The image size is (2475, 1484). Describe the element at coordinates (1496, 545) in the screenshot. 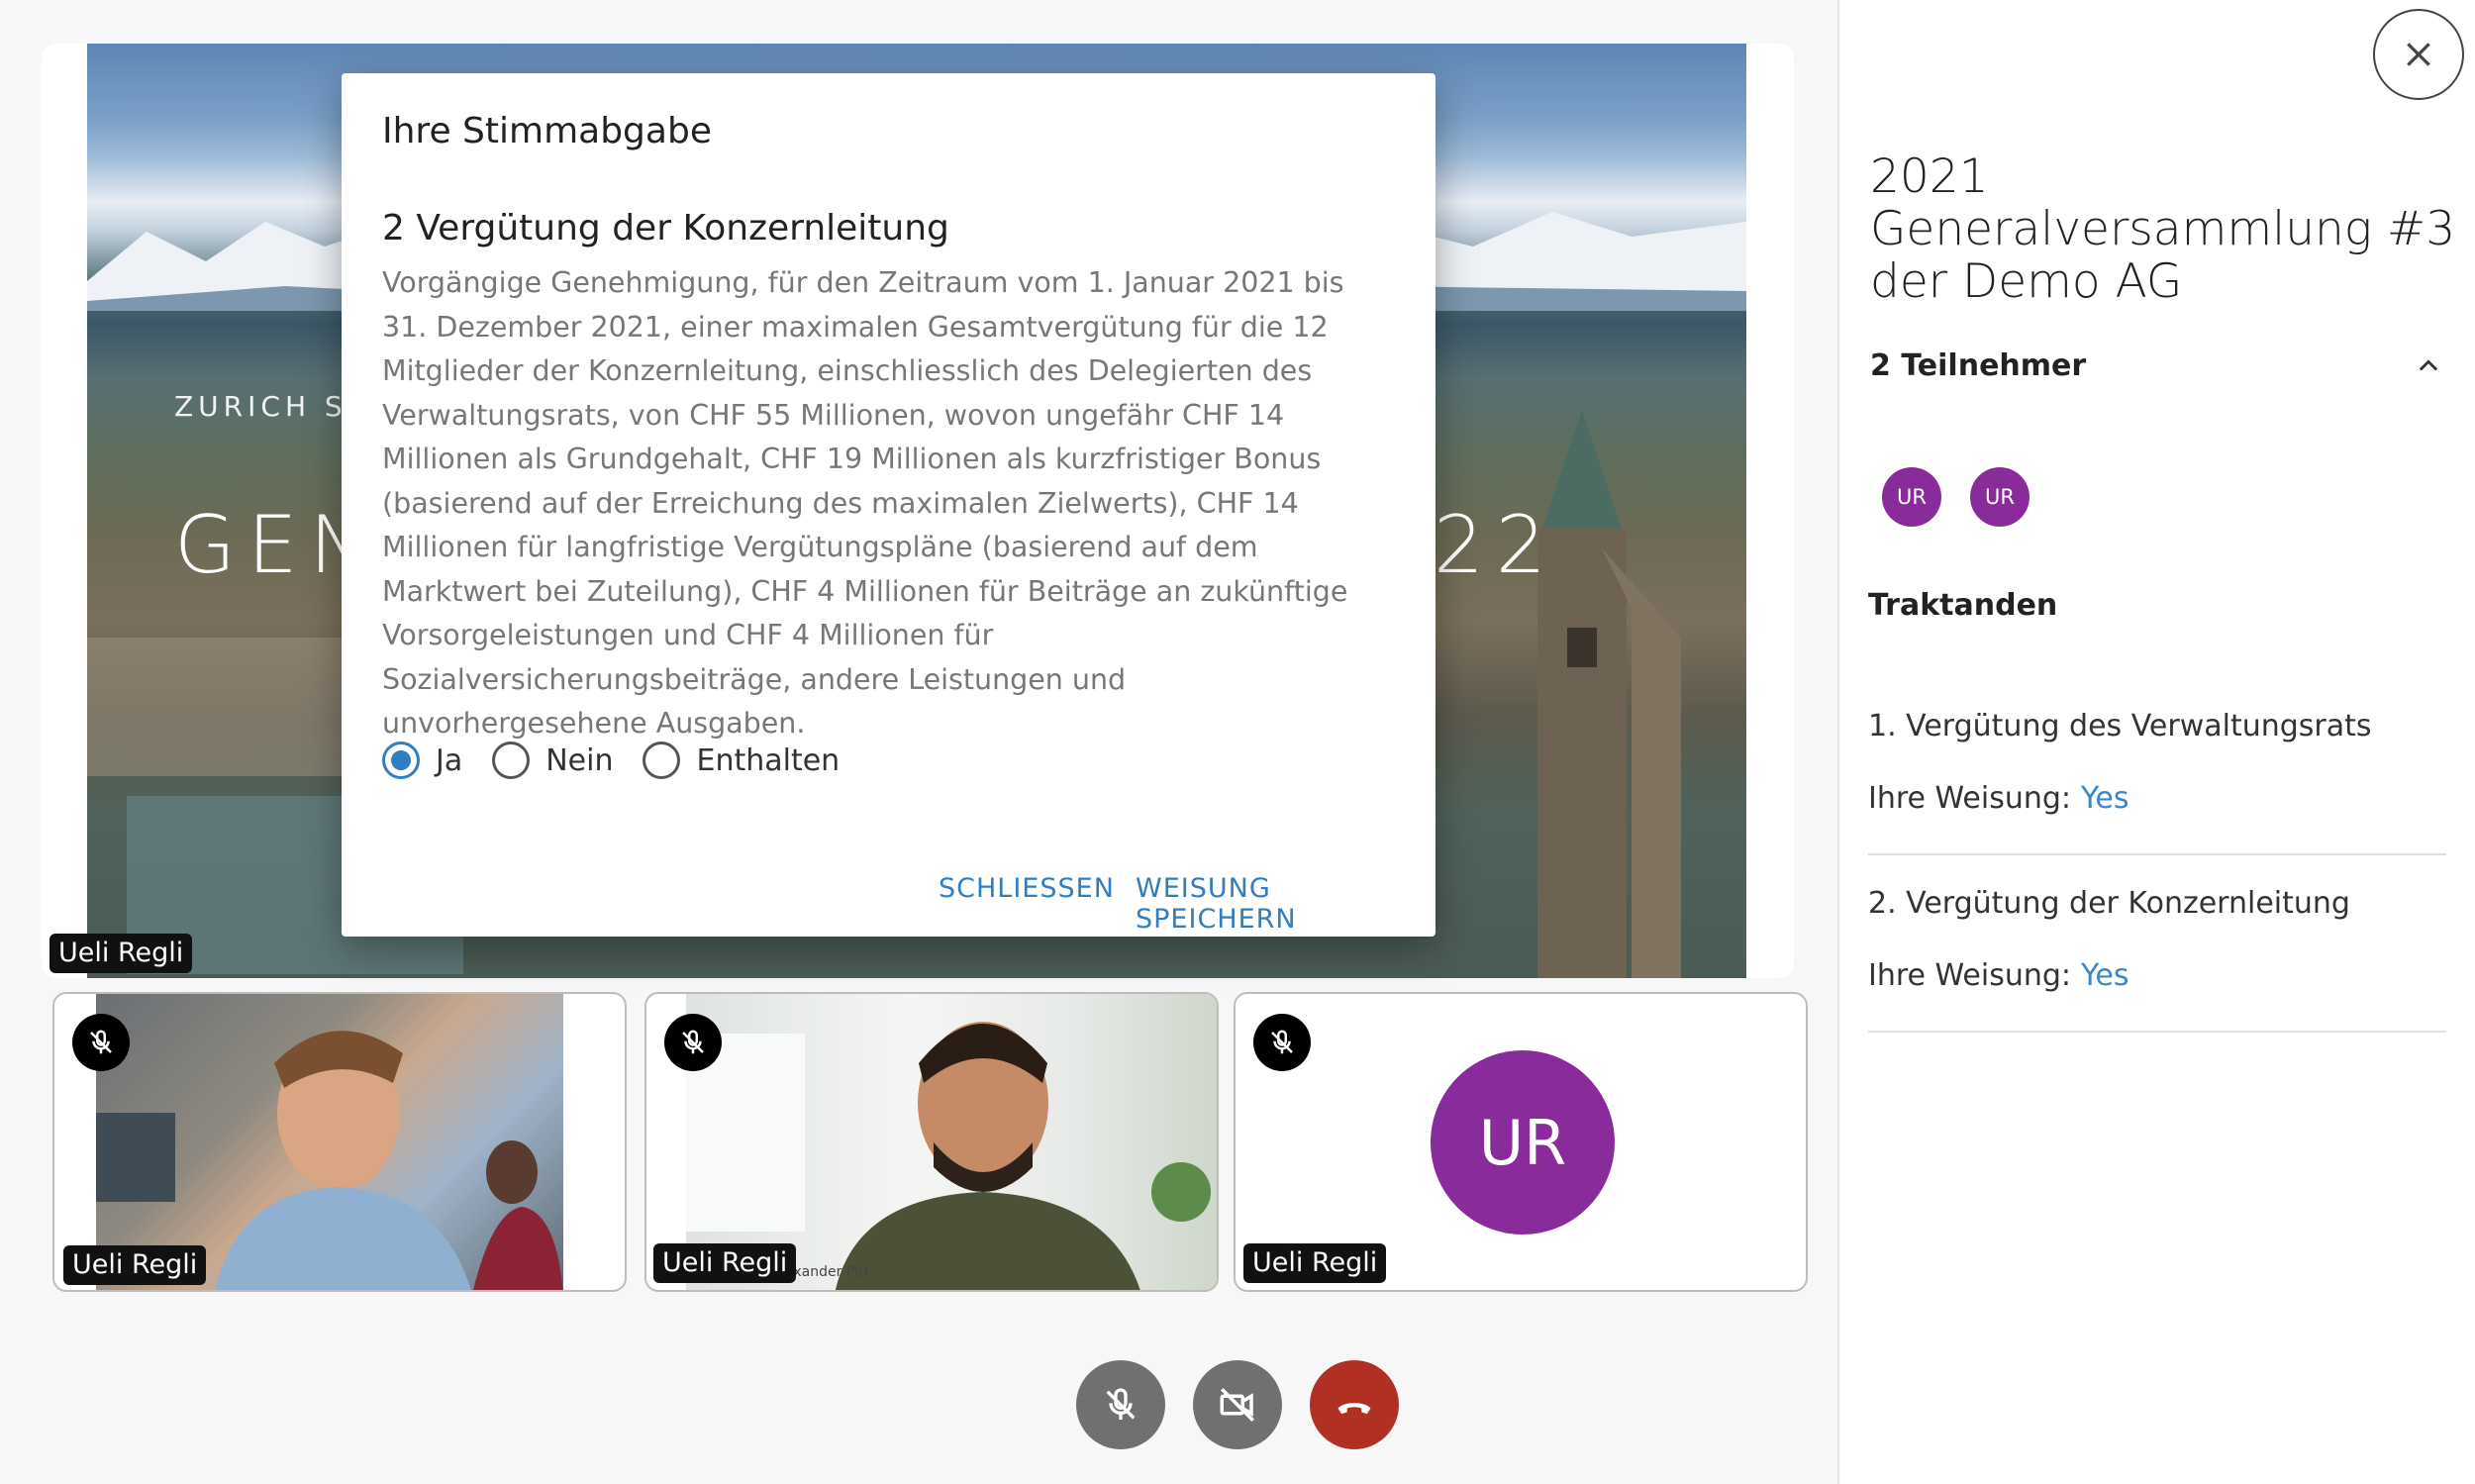

I see `presentation-title-suffix: 22` at that location.